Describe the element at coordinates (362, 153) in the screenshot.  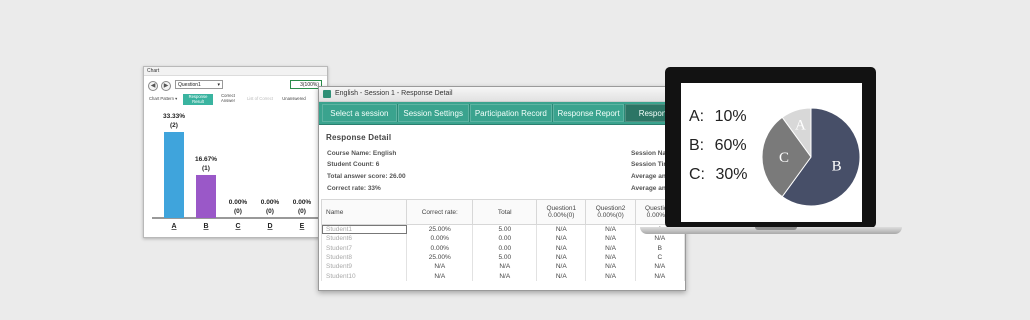
I see `course-name: Course Name: English` at that location.